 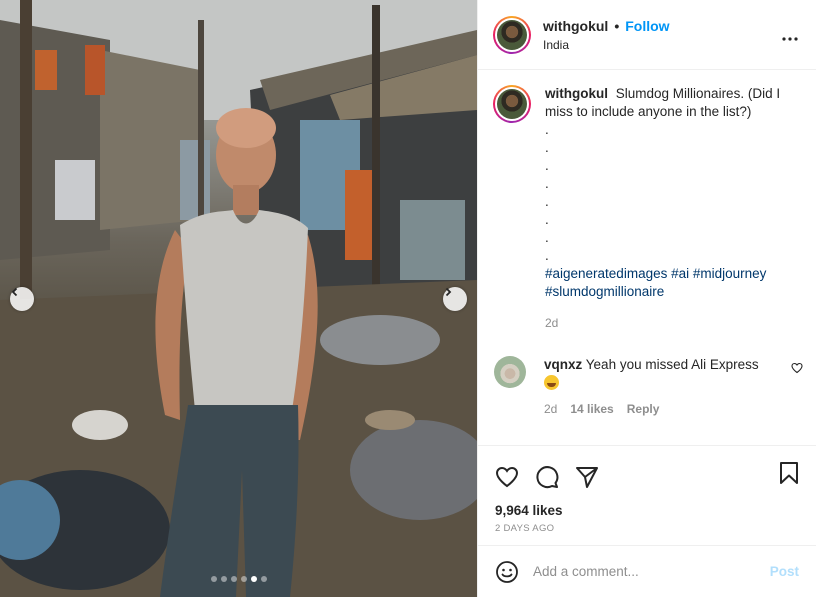 I want to click on comment-text: Yeah you missed Ali Express, so click(x=672, y=364).